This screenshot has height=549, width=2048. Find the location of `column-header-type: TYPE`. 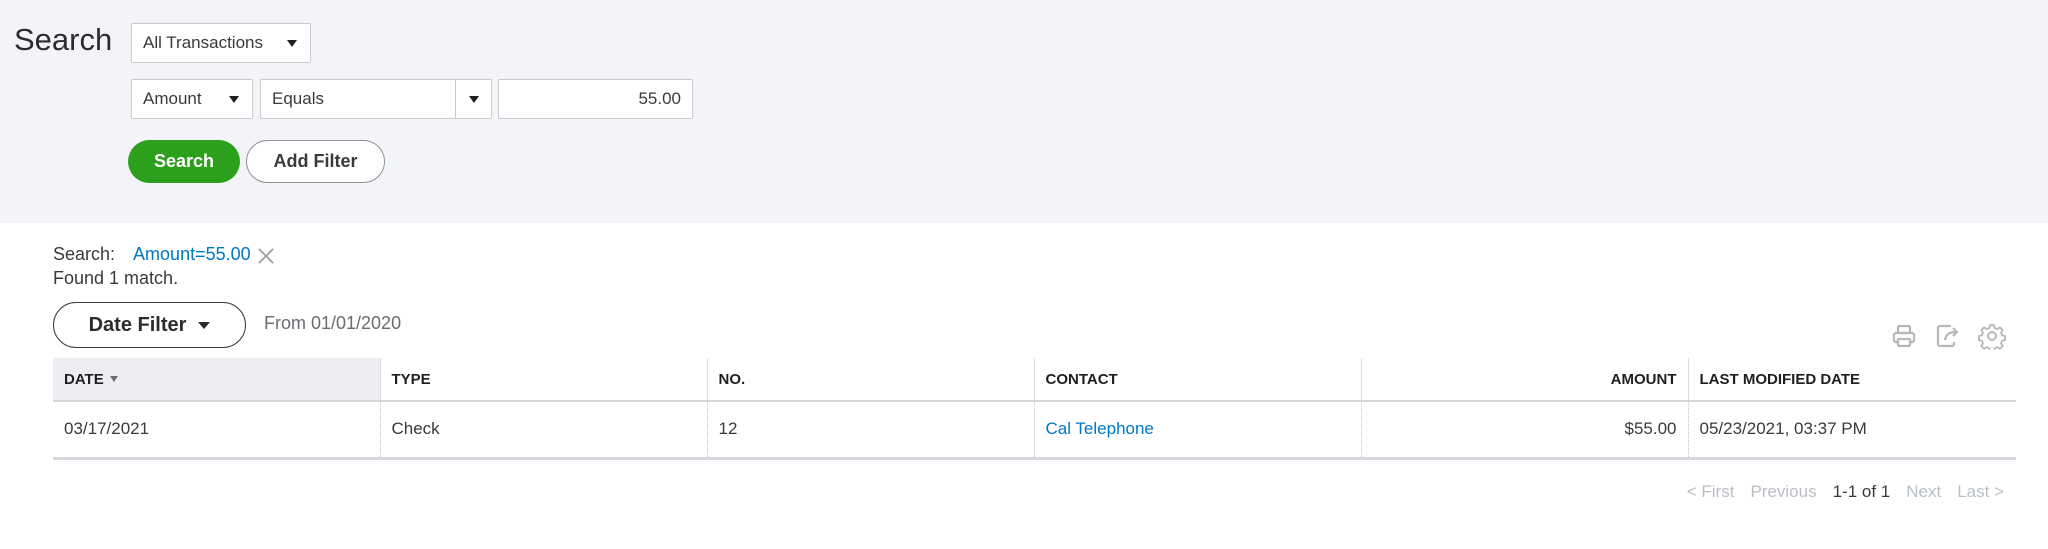

column-header-type: TYPE is located at coordinates (544, 380).